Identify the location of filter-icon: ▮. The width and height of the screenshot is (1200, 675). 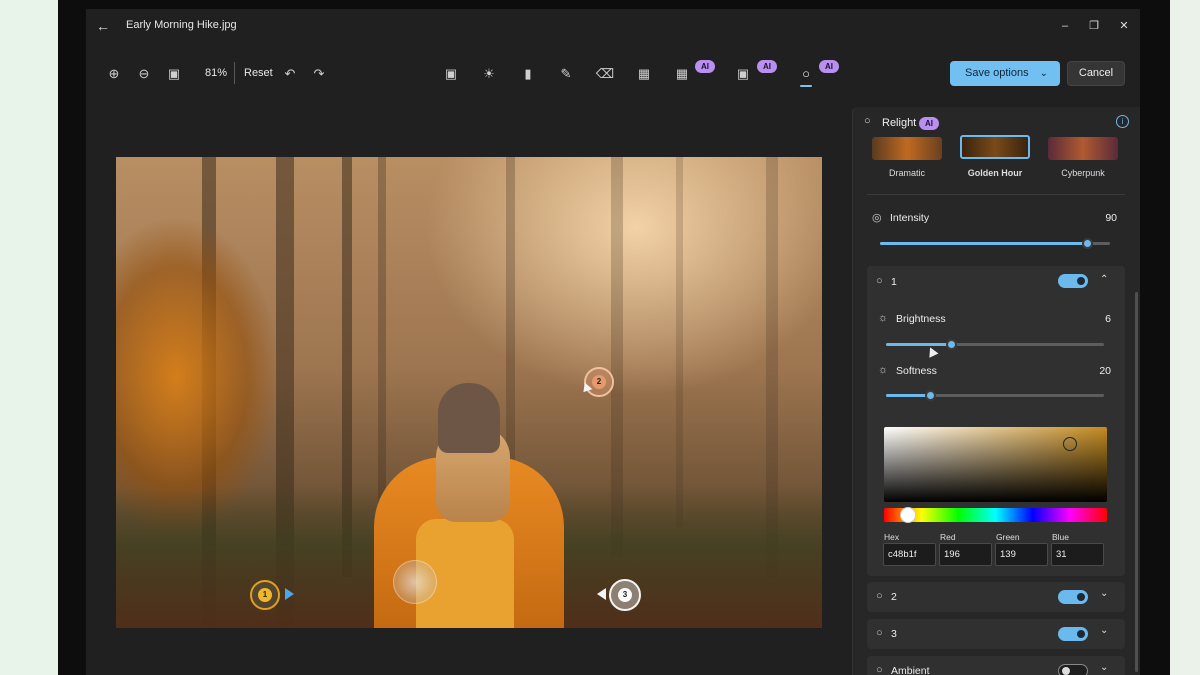
(528, 74).